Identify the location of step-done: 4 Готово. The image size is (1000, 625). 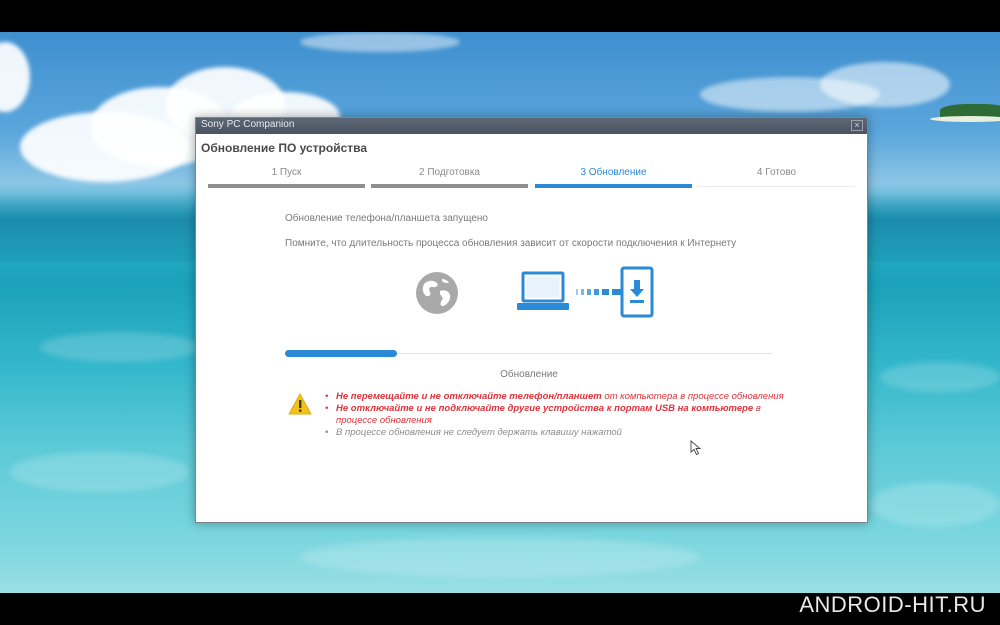
(776, 177).